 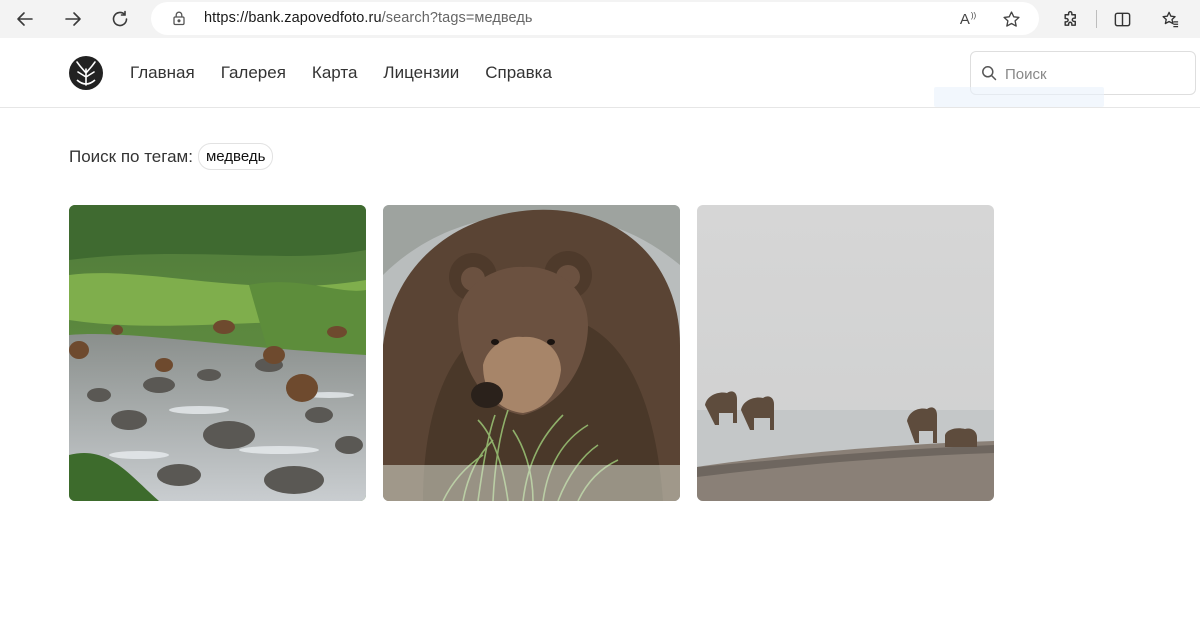 I want to click on extensions-button, so click(x=1070, y=19).